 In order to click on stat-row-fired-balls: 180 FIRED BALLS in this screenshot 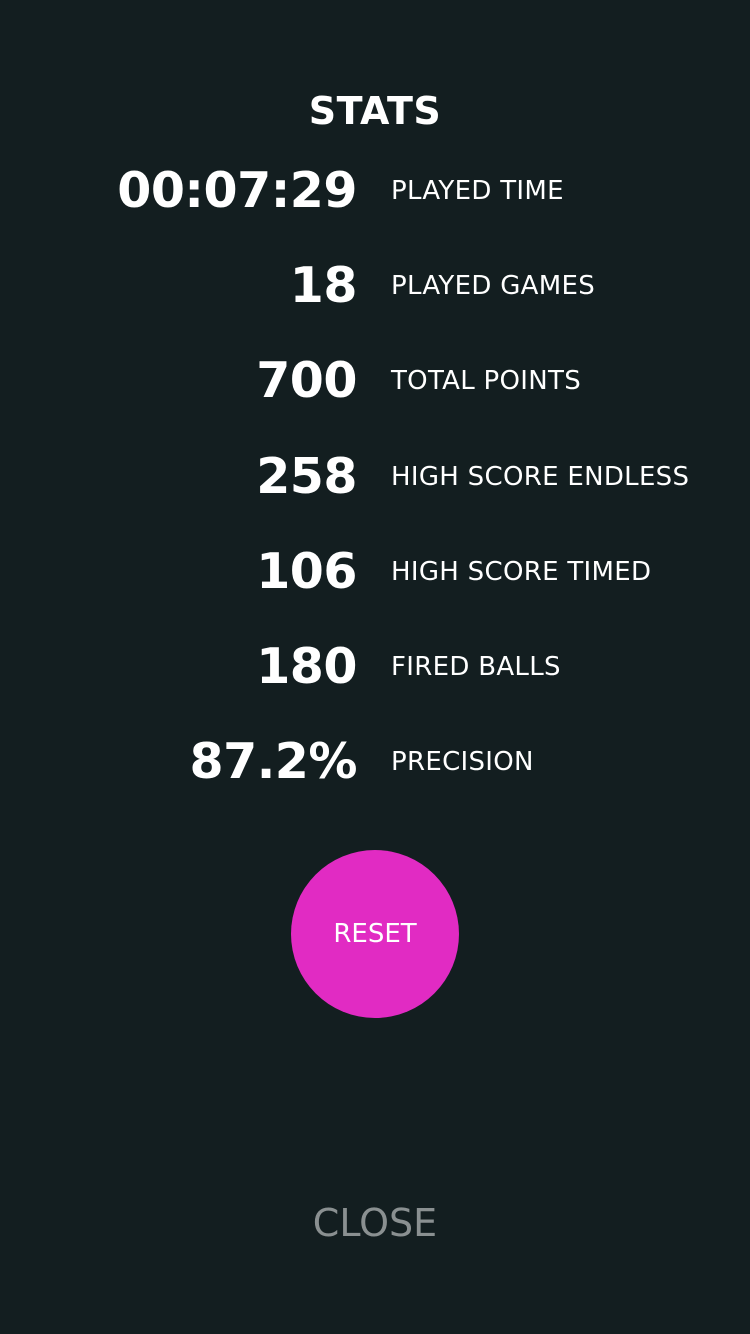, I will do `click(375, 680)`.